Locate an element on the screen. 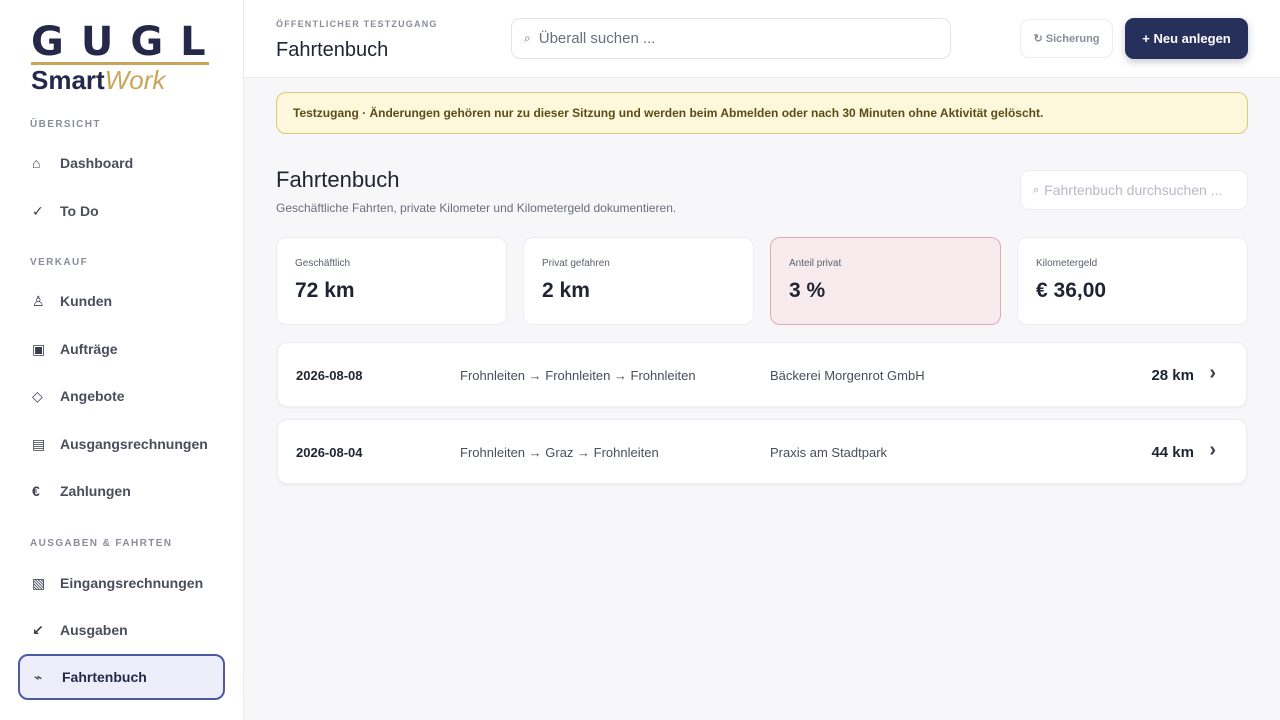 The width and height of the screenshot is (1280, 720). logbook-search: ⌕ is located at coordinates (1134, 190).